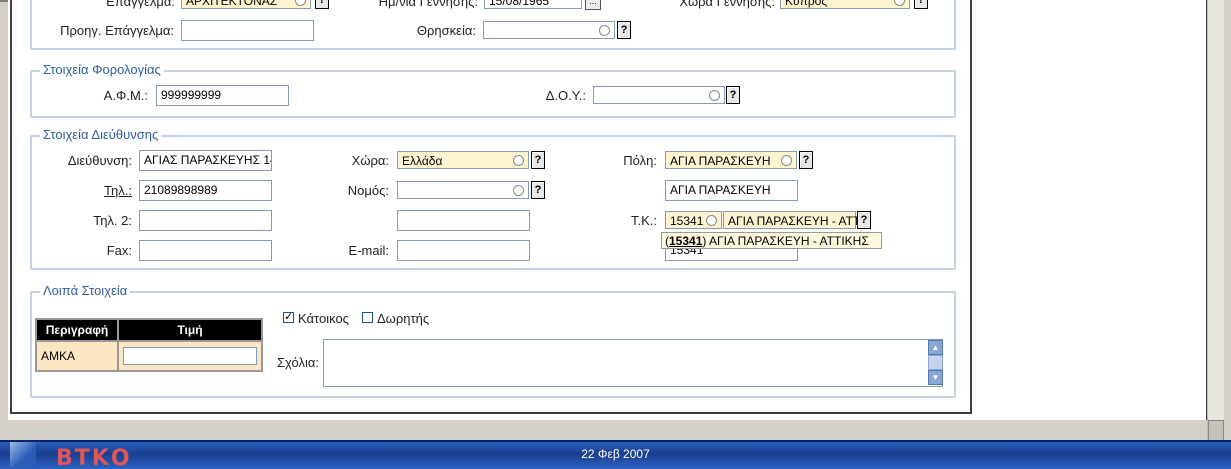 This screenshot has height=469, width=1231. Describe the element at coordinates (297, 362) in the screenshot. I see `comments-label: Σχόλια:` at that location.